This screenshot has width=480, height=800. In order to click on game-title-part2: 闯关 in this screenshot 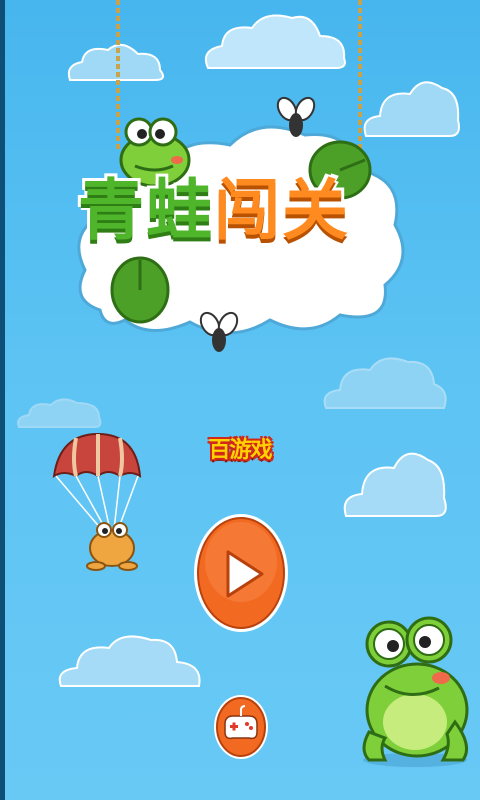, I will do `click(282, 210)`.